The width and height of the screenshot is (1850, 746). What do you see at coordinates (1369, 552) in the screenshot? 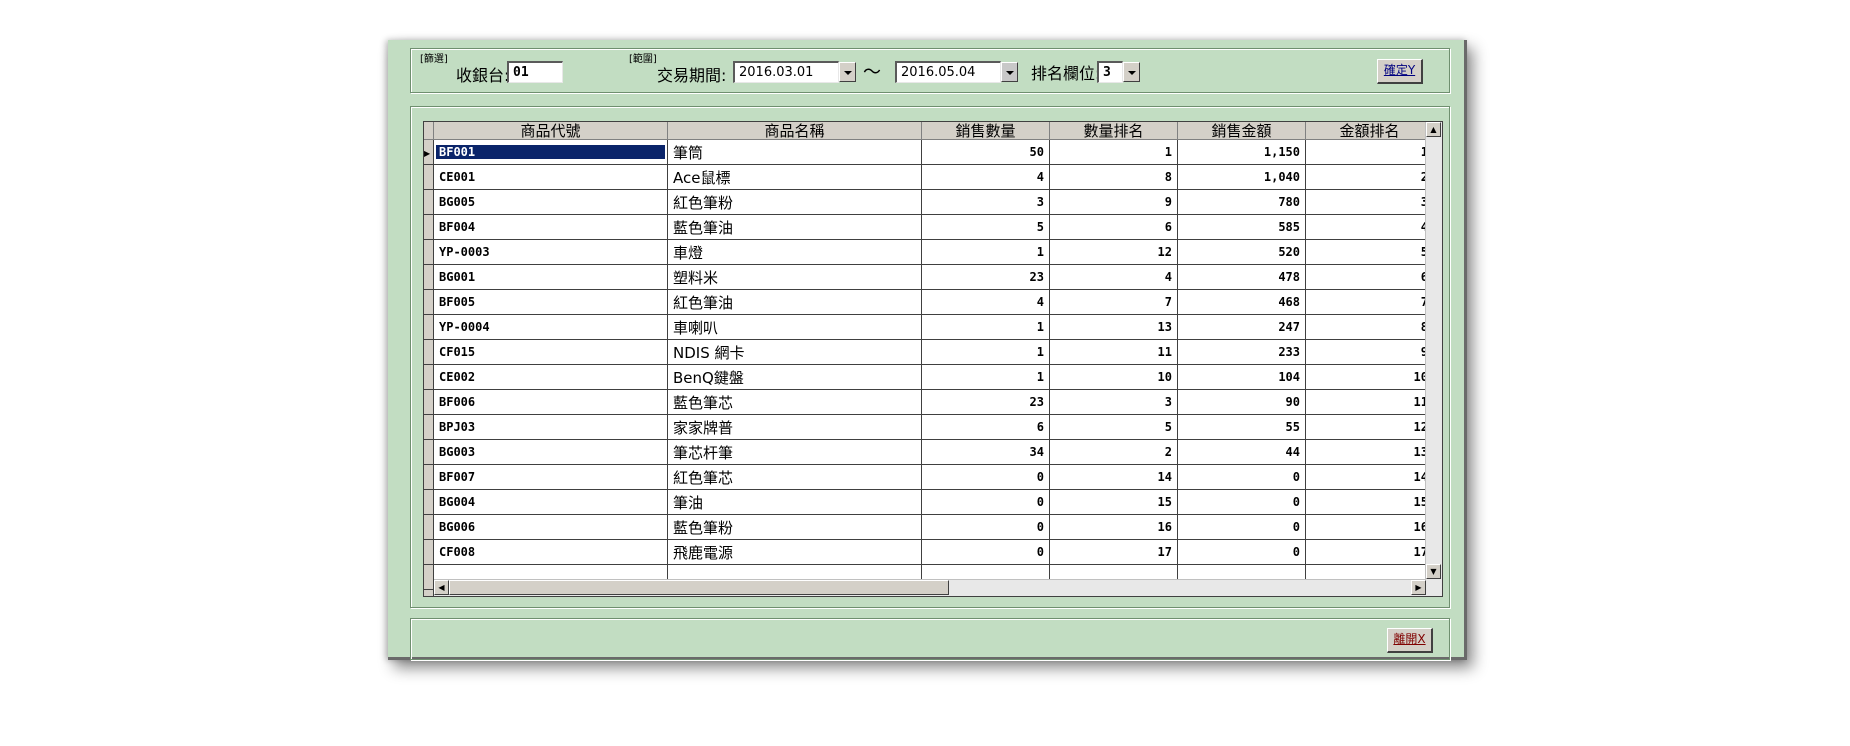
I see `cell-amount-rank: 17` at bounding box center [1369, 552].